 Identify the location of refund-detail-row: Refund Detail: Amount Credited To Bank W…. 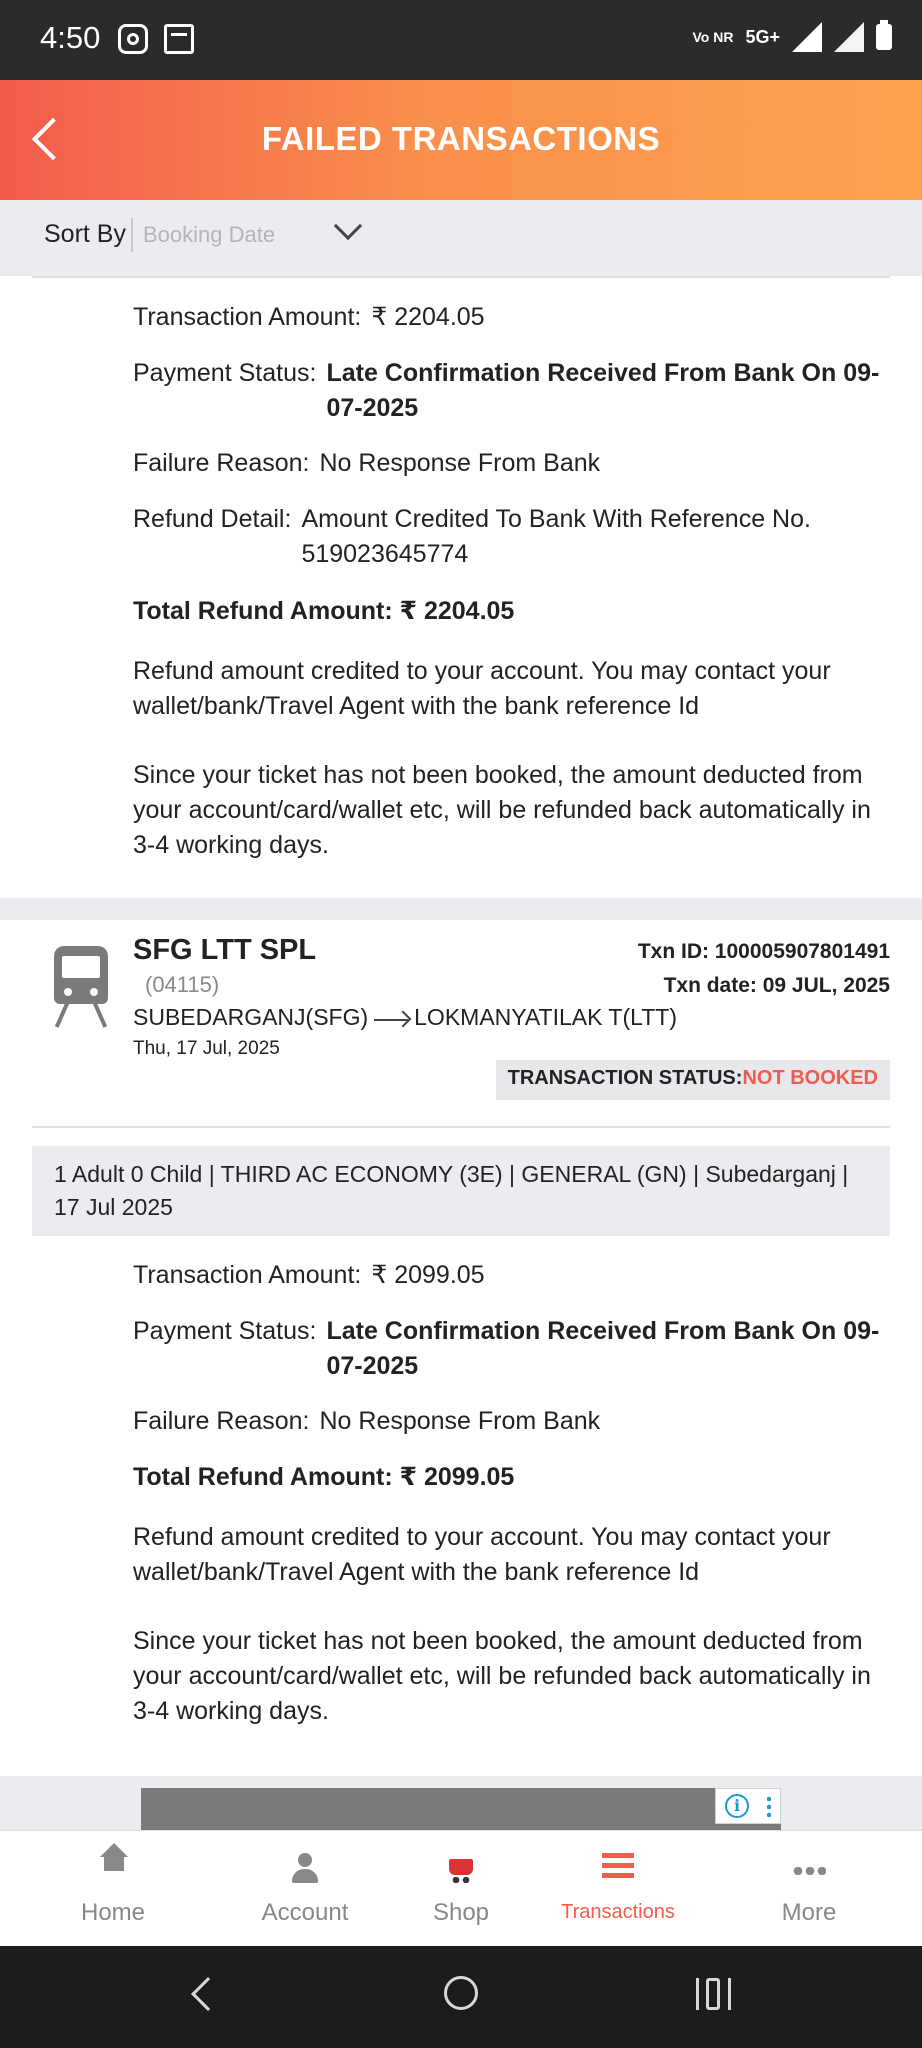
(512, 537).